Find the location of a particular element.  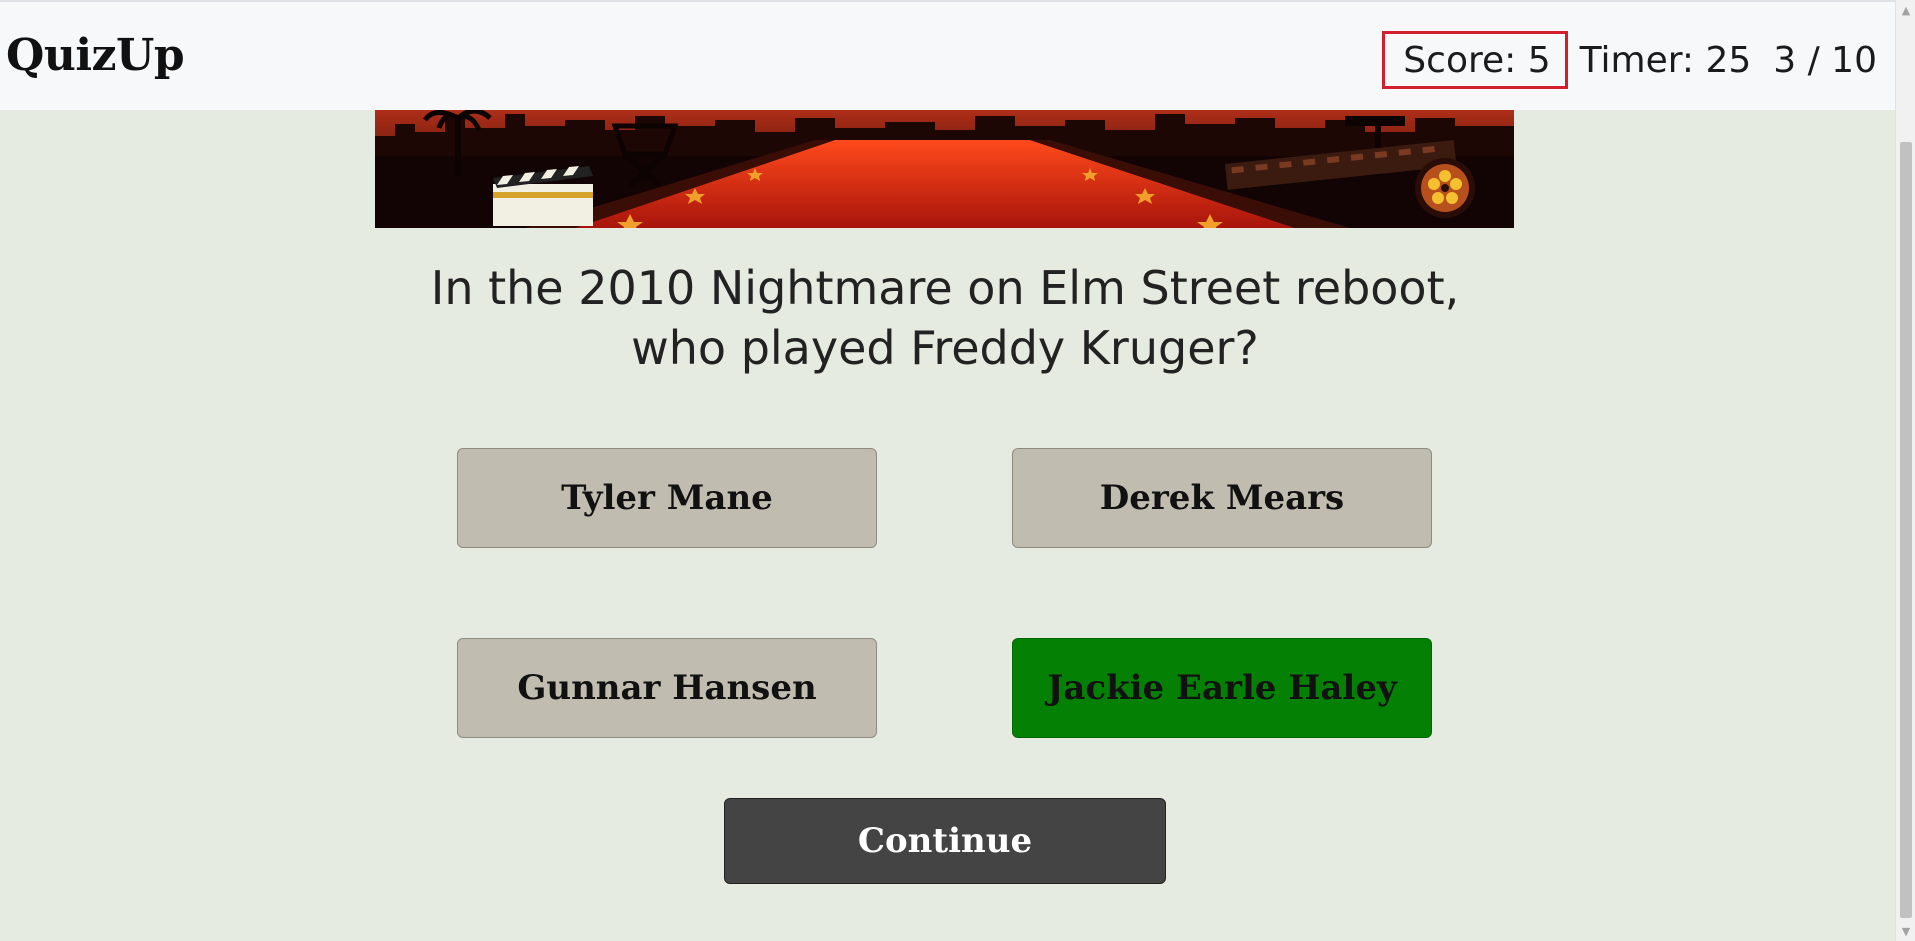

timer-display: Timer: 25 is located at coordinates (1665, 60).